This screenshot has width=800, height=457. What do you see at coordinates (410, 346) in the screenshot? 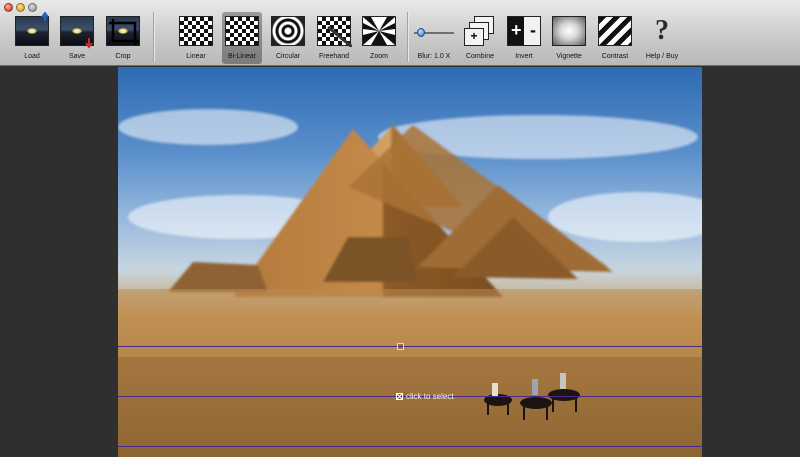
I see `blur-guide-line-top` at bounding box center [410, 346].